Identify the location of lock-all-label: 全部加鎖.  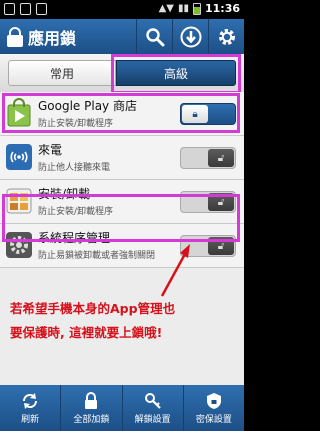
(91, 419).